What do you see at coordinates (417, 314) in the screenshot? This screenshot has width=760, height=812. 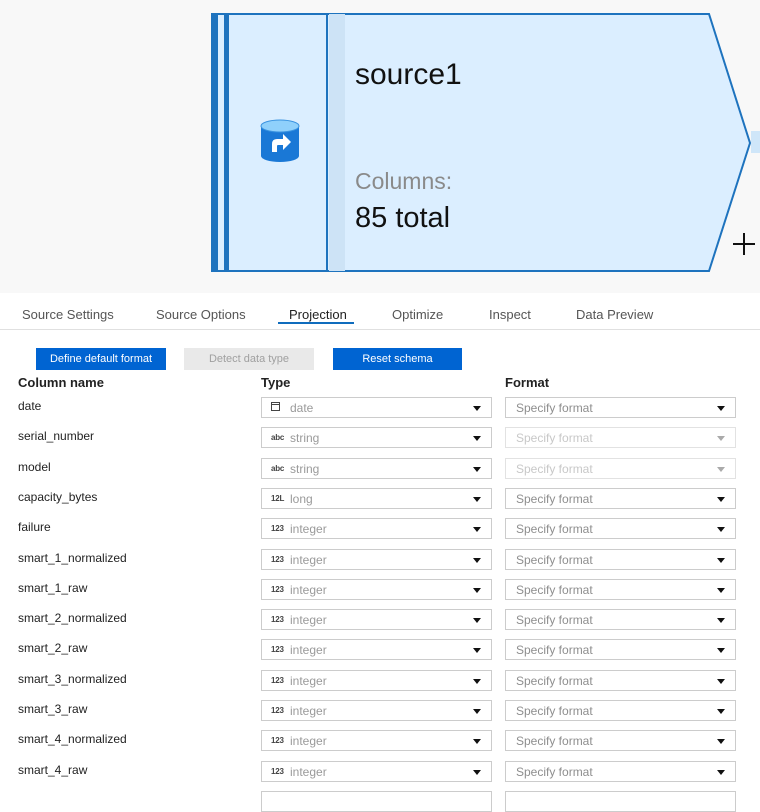 I see `tab-optimize: Optimize` at bounding box center [417, 314].